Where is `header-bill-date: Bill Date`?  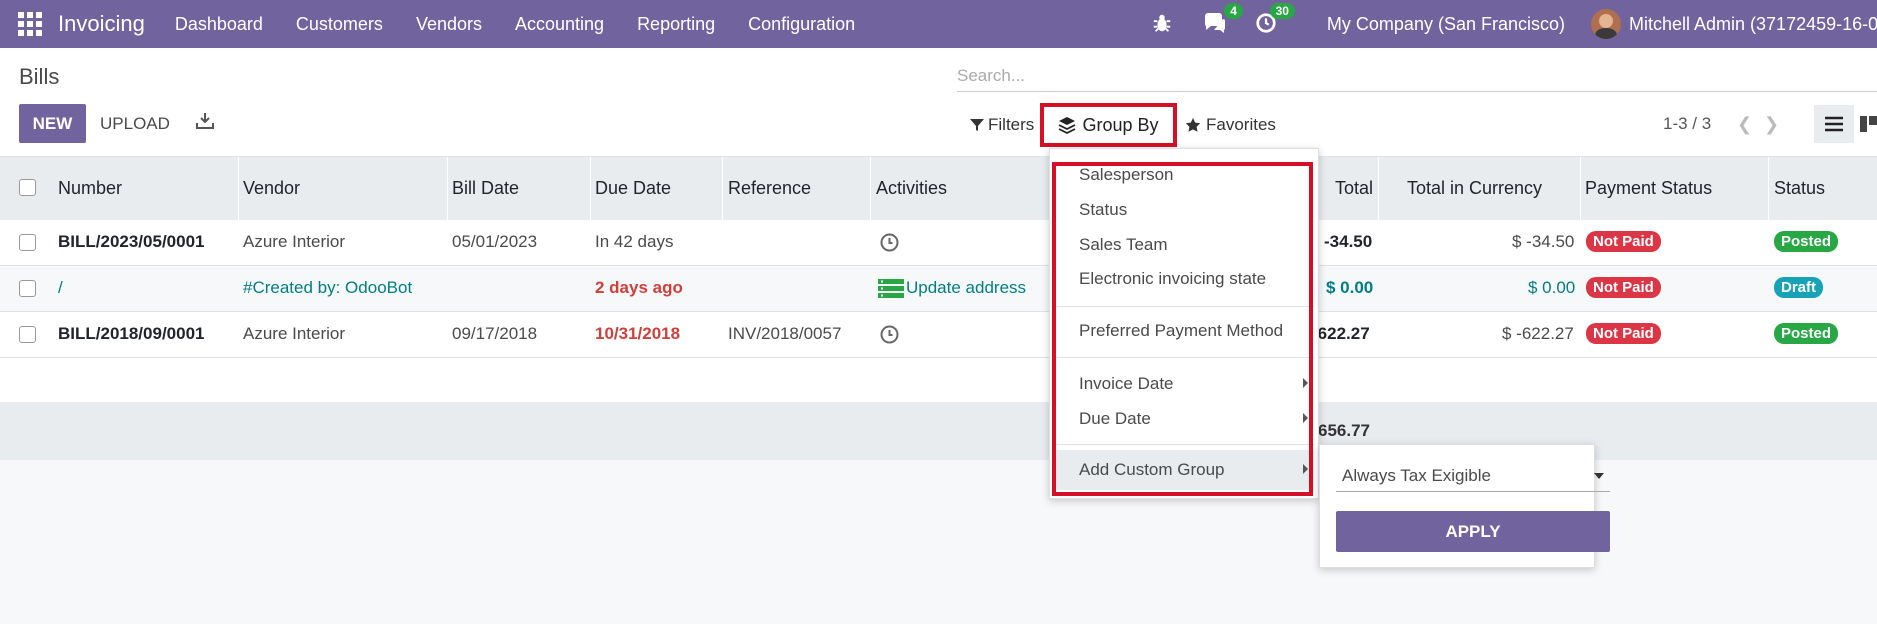 header-bill-date: Bill Date is located at coordinates (485, 188).